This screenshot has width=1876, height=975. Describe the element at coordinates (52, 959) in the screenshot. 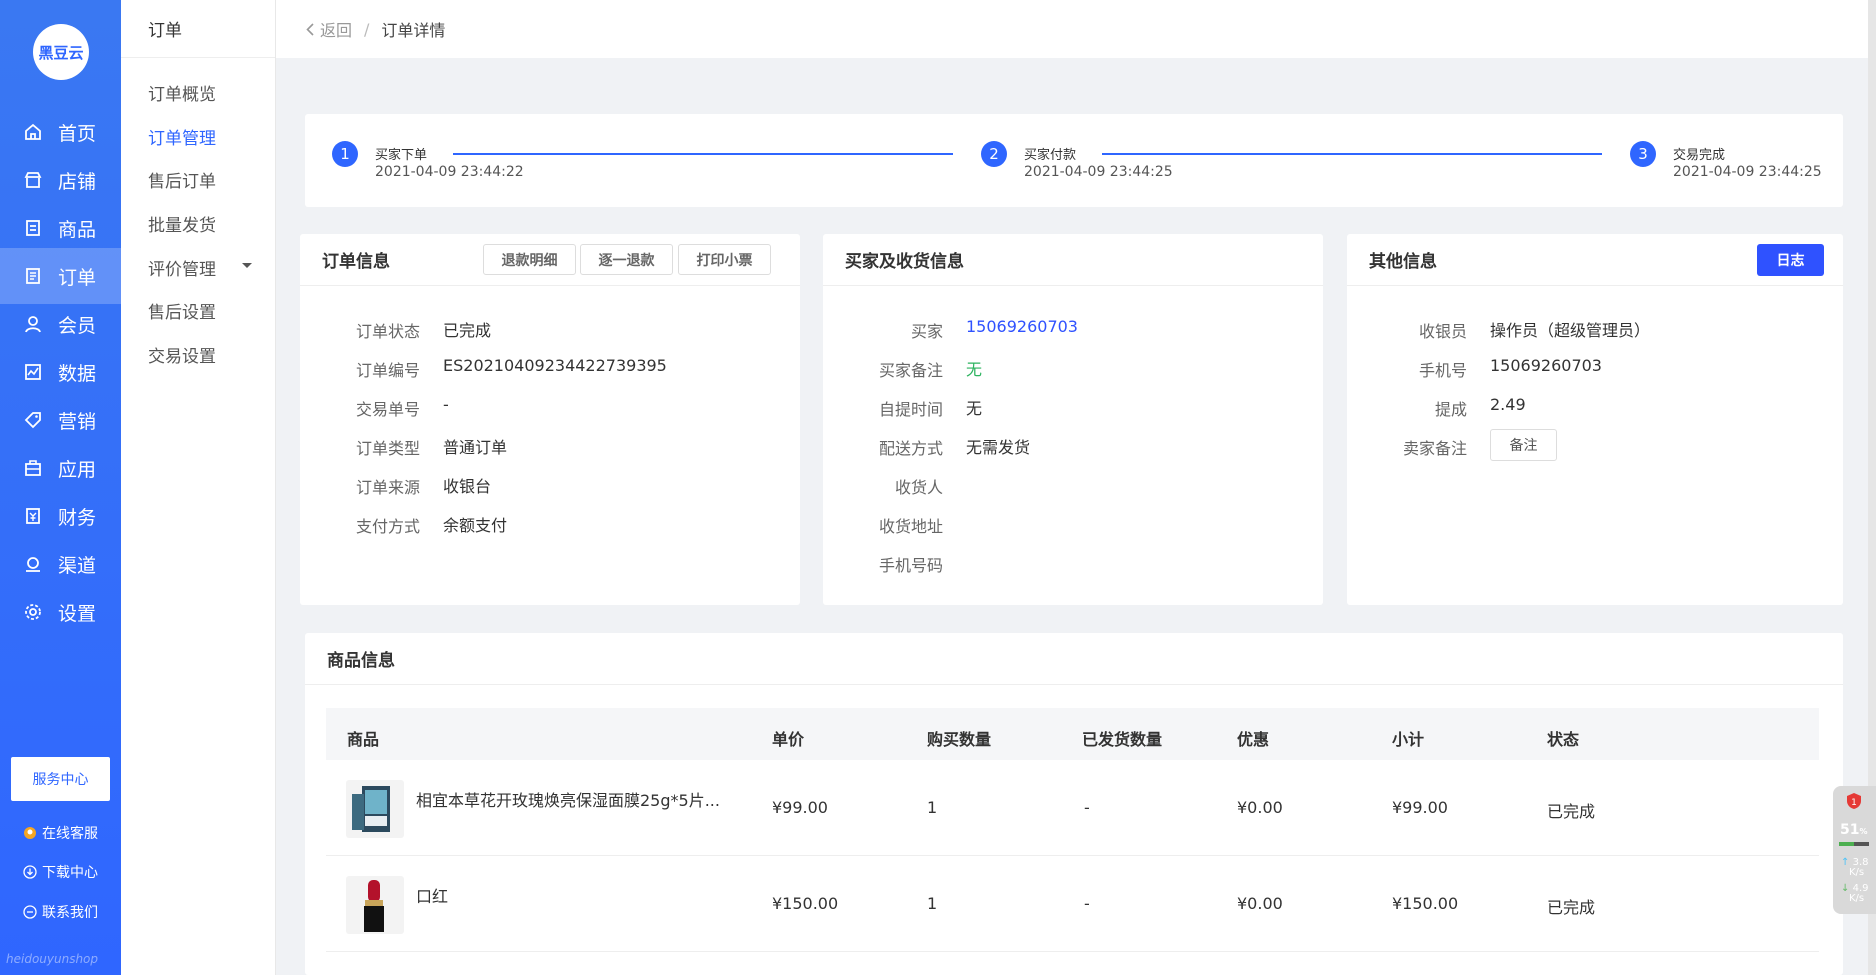

I see `brand-footer-text: heidouyunshop` at that location.